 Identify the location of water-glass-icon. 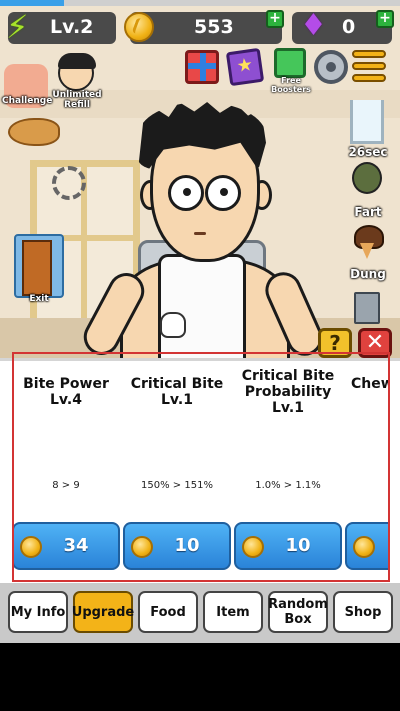
(367, 122).